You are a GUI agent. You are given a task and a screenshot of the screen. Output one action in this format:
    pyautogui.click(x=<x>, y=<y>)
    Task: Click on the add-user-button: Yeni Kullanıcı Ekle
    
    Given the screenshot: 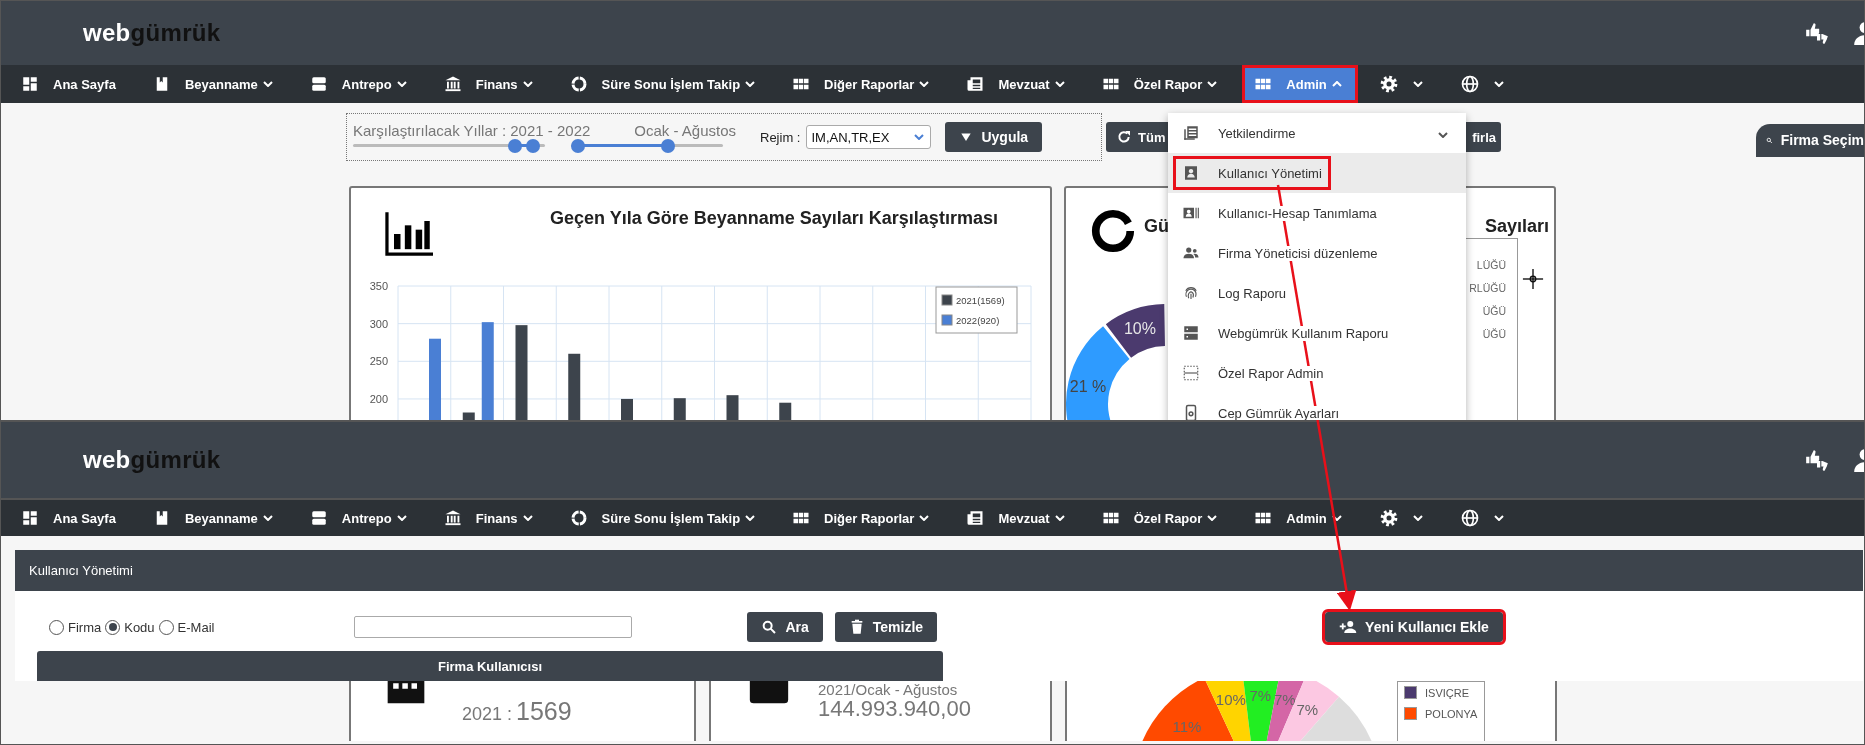 What is the action you would take?
    pyautogui.click(x=1414, y=627)
    